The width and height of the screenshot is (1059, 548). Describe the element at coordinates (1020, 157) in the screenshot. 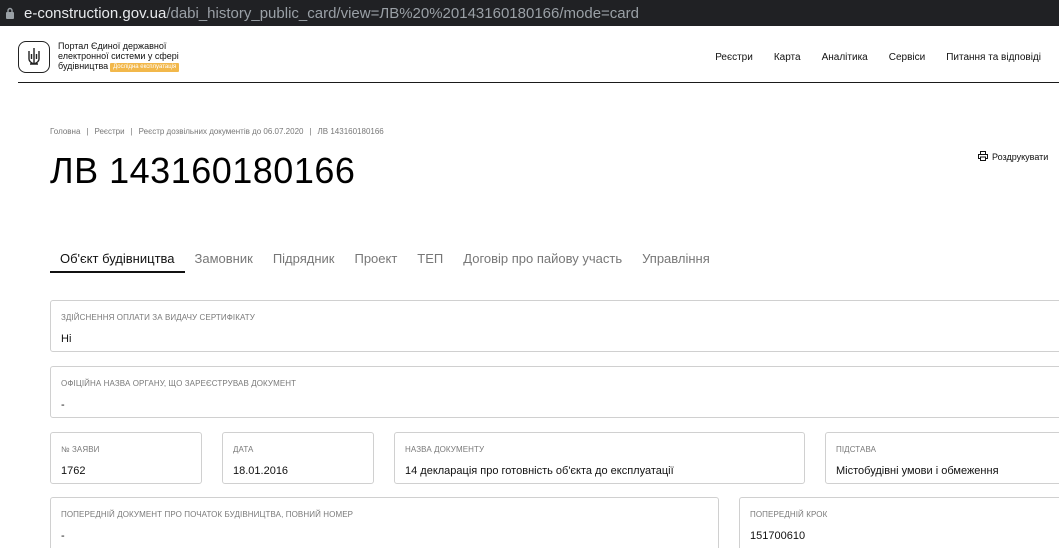

I see `print-label: Роздрукувати` at that location.